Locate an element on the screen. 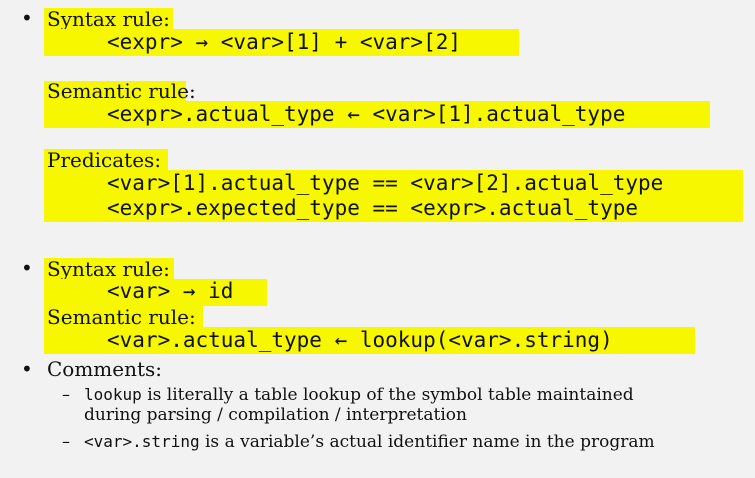 This screenshot has height=478, width=755. semantic-rule-label-1: Semantic rule: is located at coordinates (121, 91).